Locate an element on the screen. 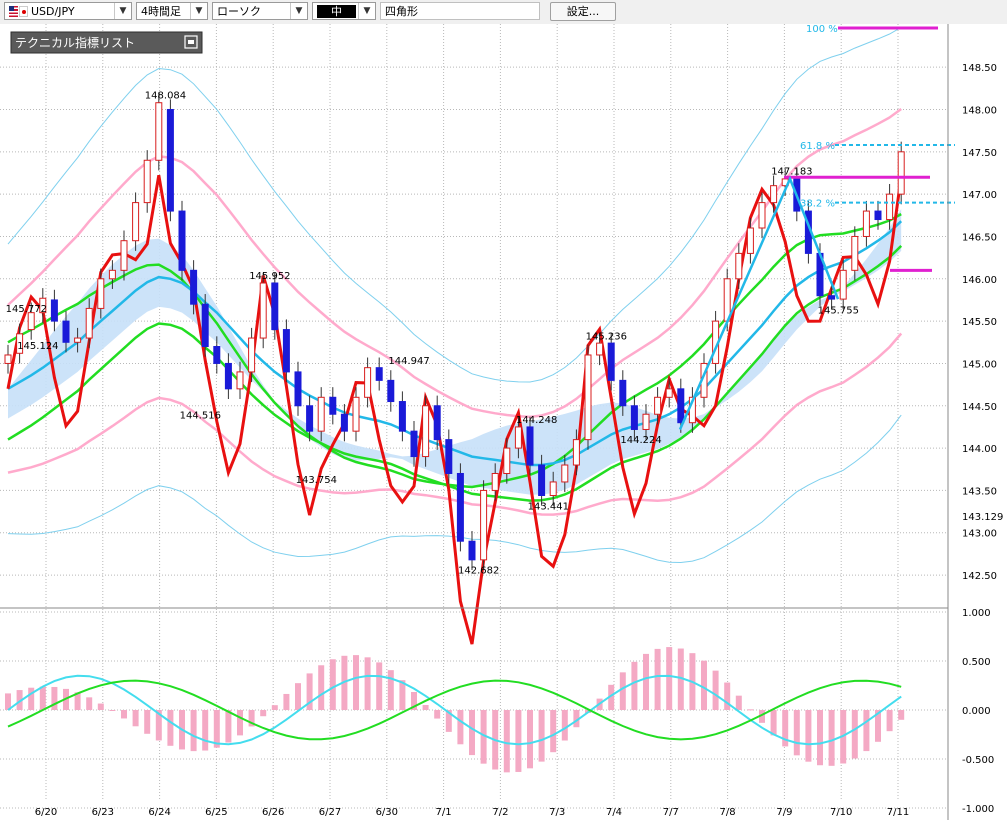  line-width-select: 中 ▼ is located at coordinates (344, 11).